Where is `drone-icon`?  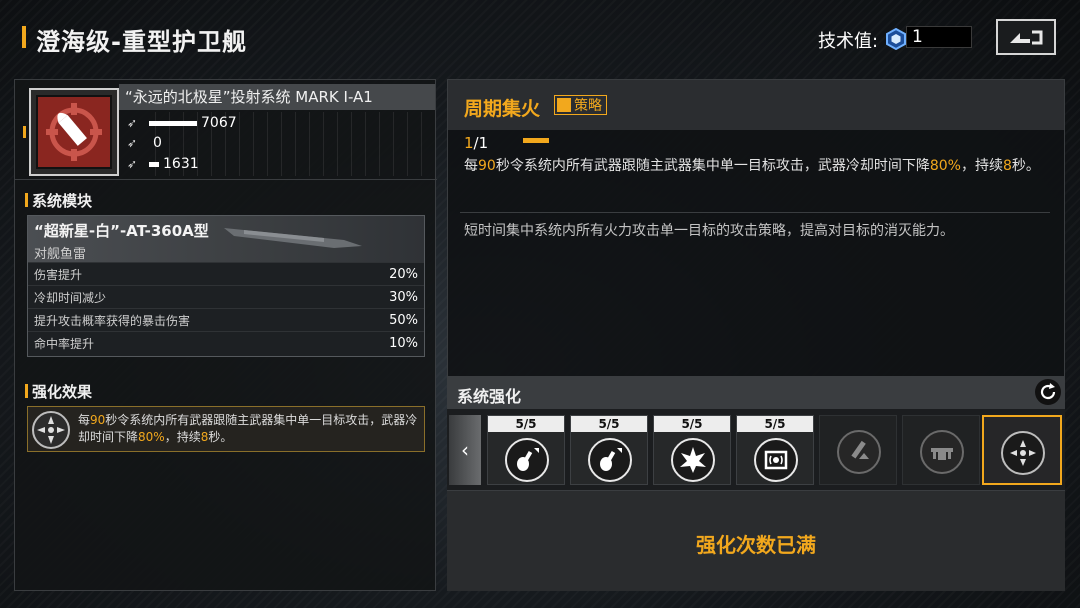 drone-icon is located at coordinates (942, 452).